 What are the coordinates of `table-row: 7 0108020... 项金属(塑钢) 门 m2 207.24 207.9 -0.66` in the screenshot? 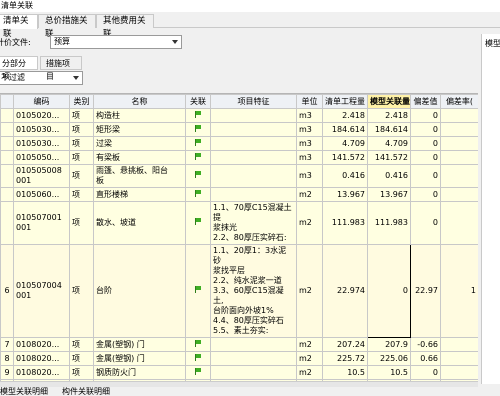 It's located at (239, 344).